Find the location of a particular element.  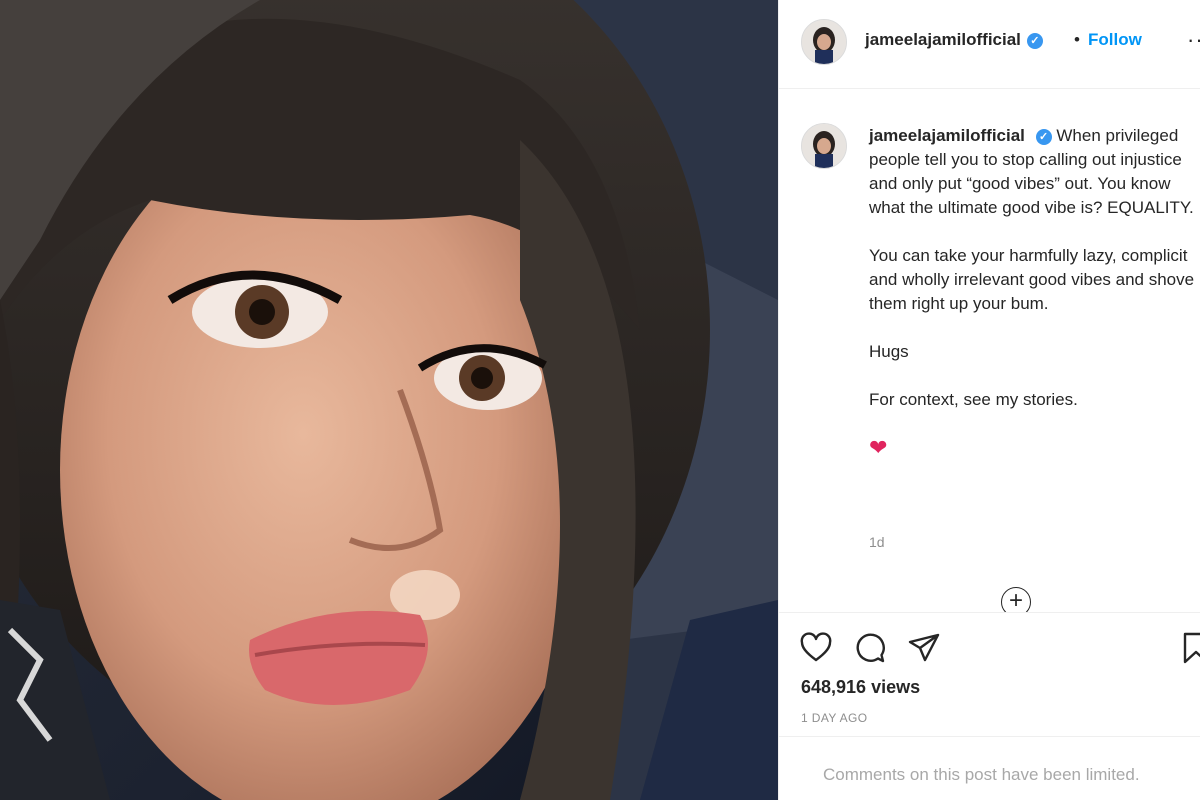

post-header: jameelajamilofficial ✓ • Follow ··· is located at coordinates (989, 44).